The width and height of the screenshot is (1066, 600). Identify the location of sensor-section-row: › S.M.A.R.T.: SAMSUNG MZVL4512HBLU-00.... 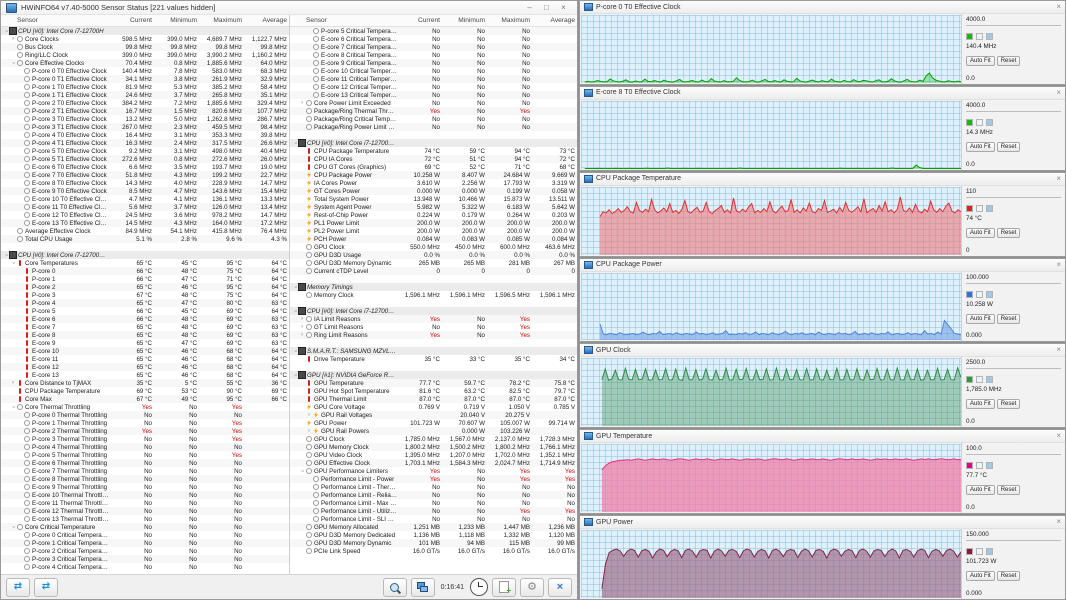
(433, 351).